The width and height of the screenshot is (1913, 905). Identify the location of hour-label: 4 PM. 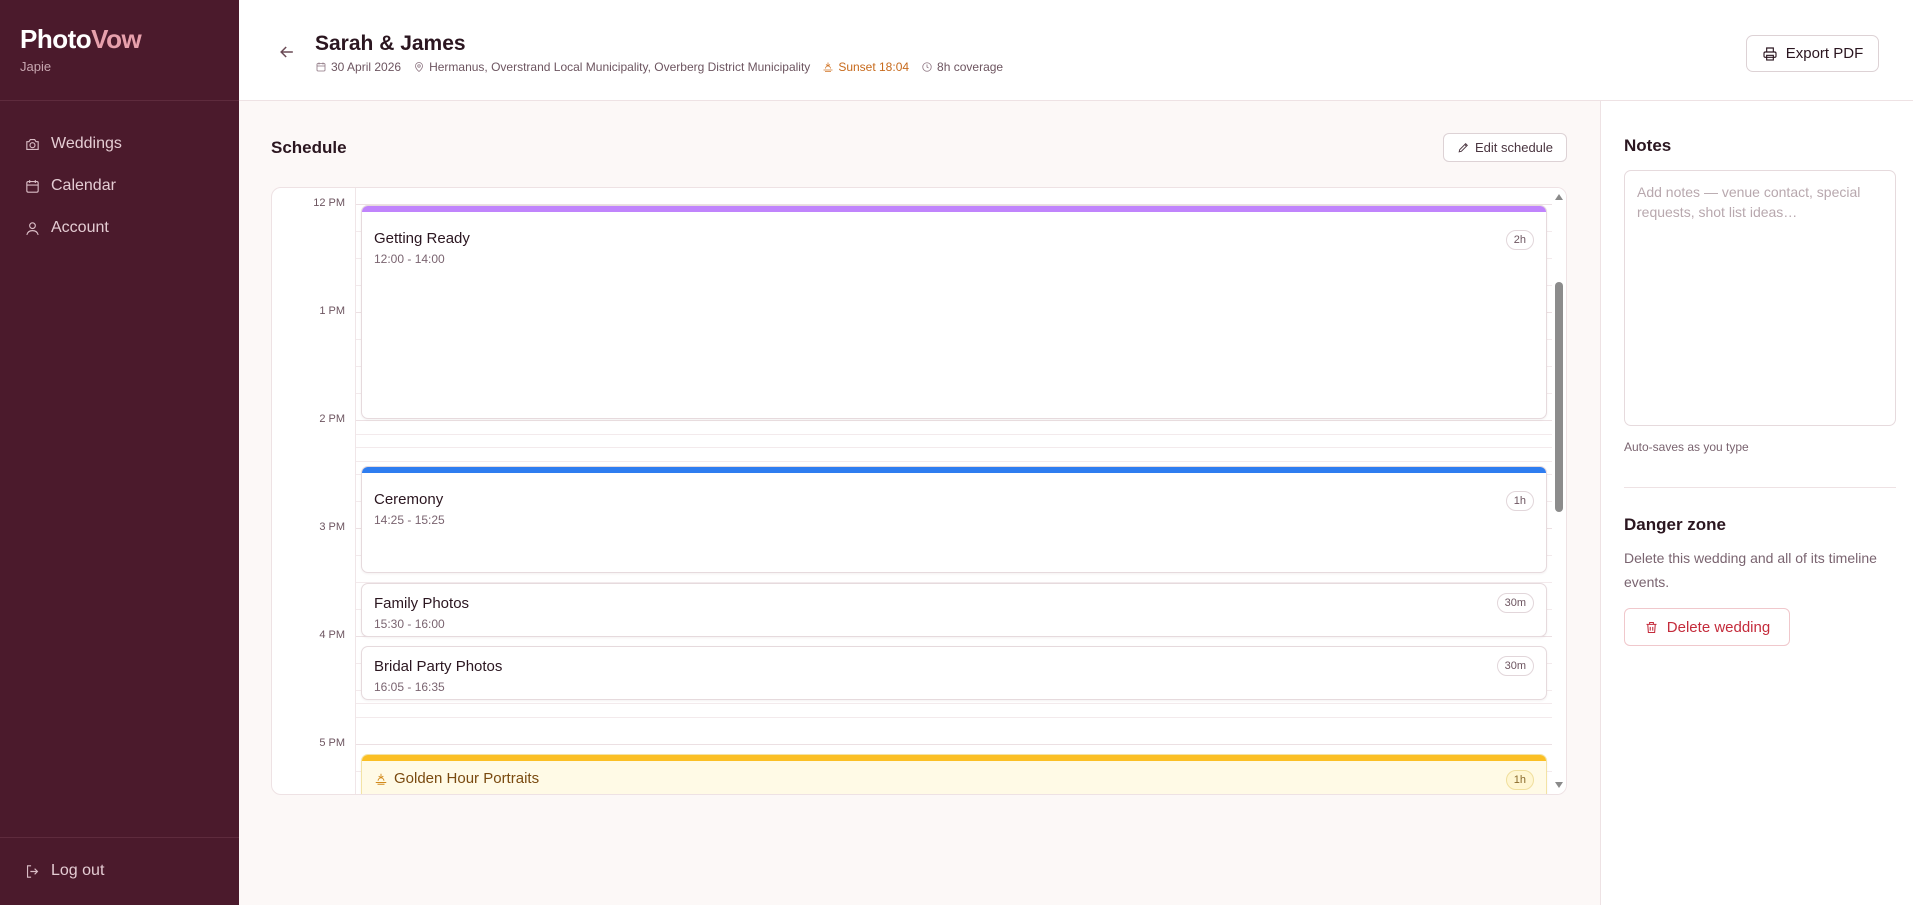
(332, 635).